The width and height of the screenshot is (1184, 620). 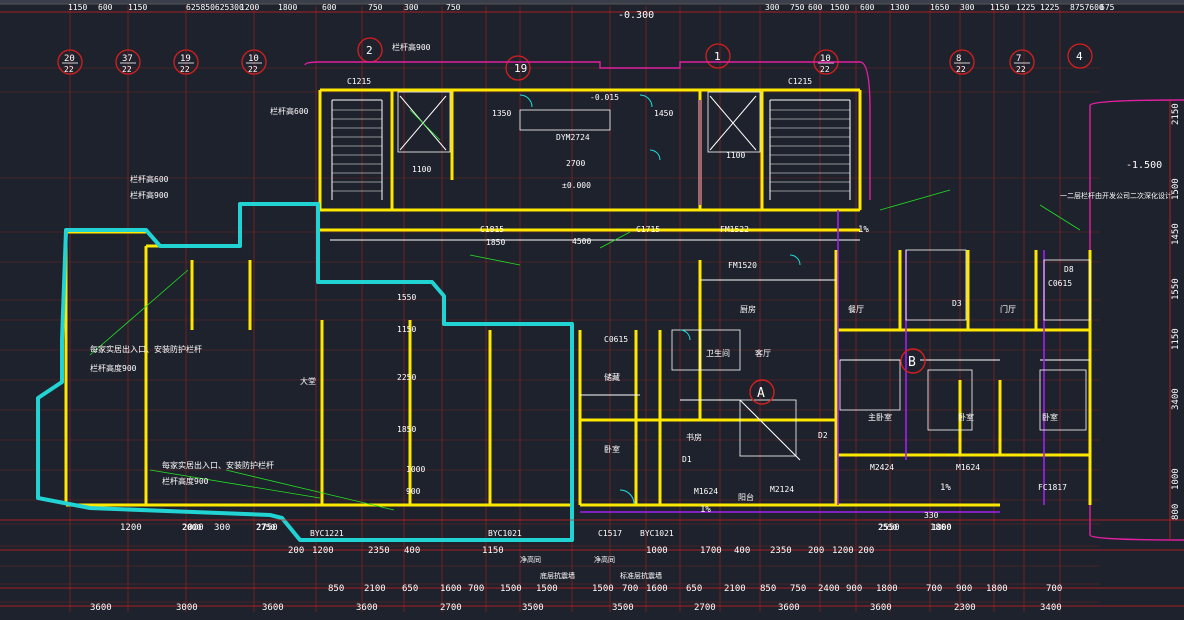 I want to click on bottom-label: 底层抗震墙, so click(x=557, y=575).